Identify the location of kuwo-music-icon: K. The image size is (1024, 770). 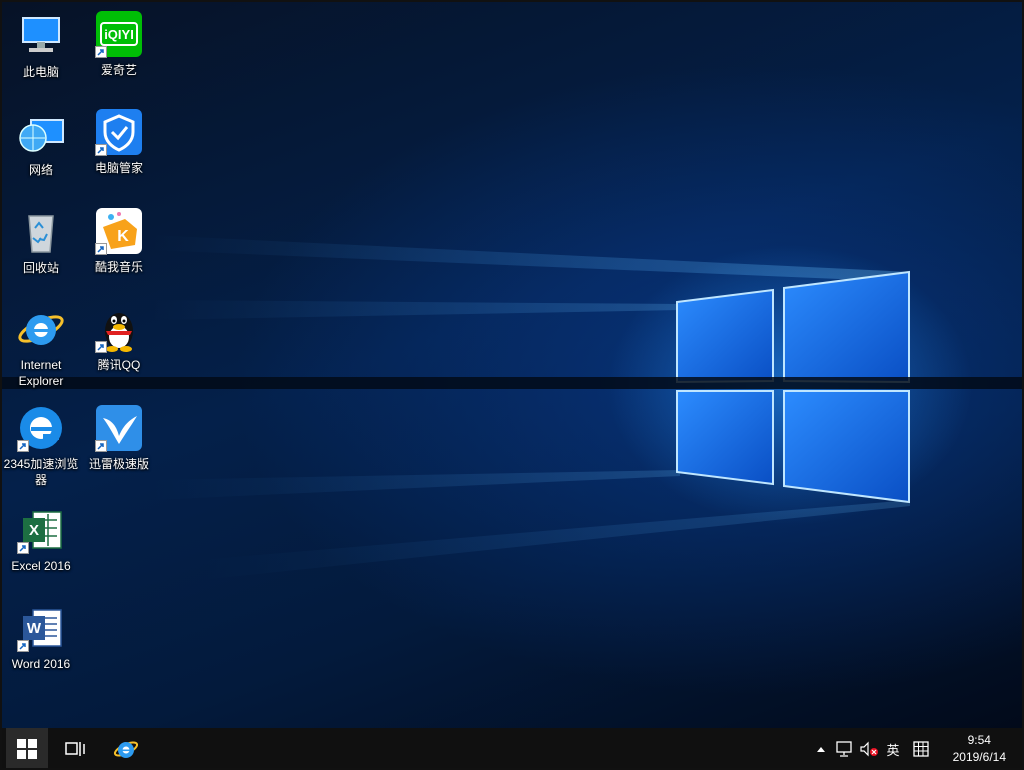
(119, 231).